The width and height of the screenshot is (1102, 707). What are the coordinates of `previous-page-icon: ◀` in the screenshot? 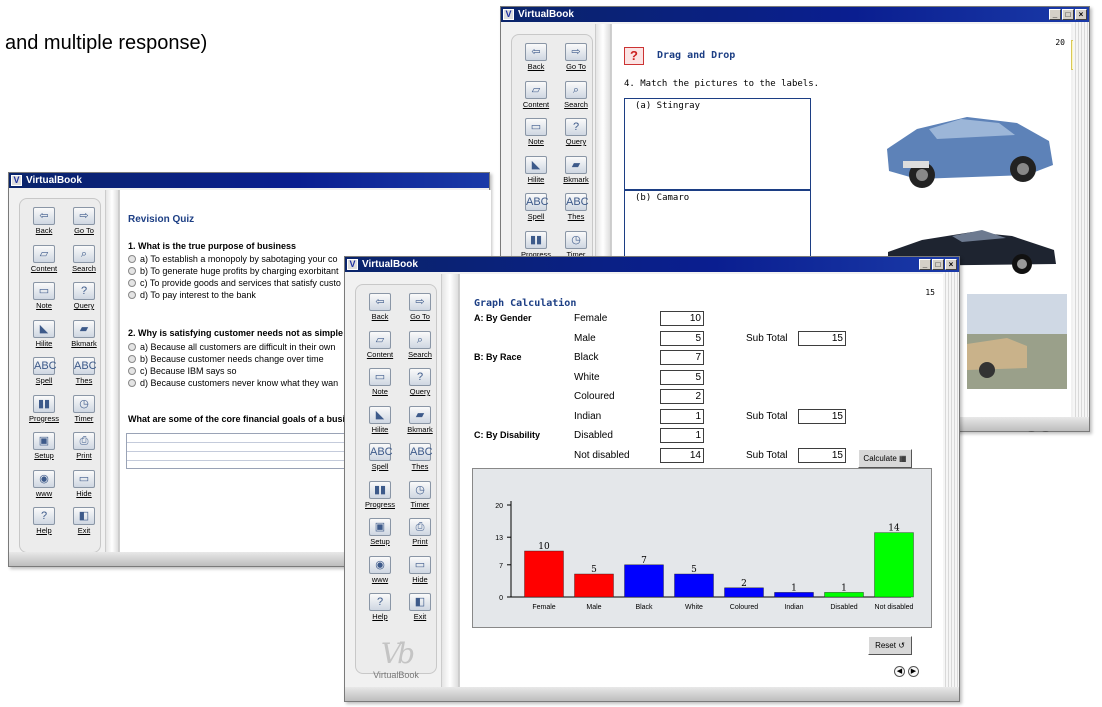 It's located at (899, 671).